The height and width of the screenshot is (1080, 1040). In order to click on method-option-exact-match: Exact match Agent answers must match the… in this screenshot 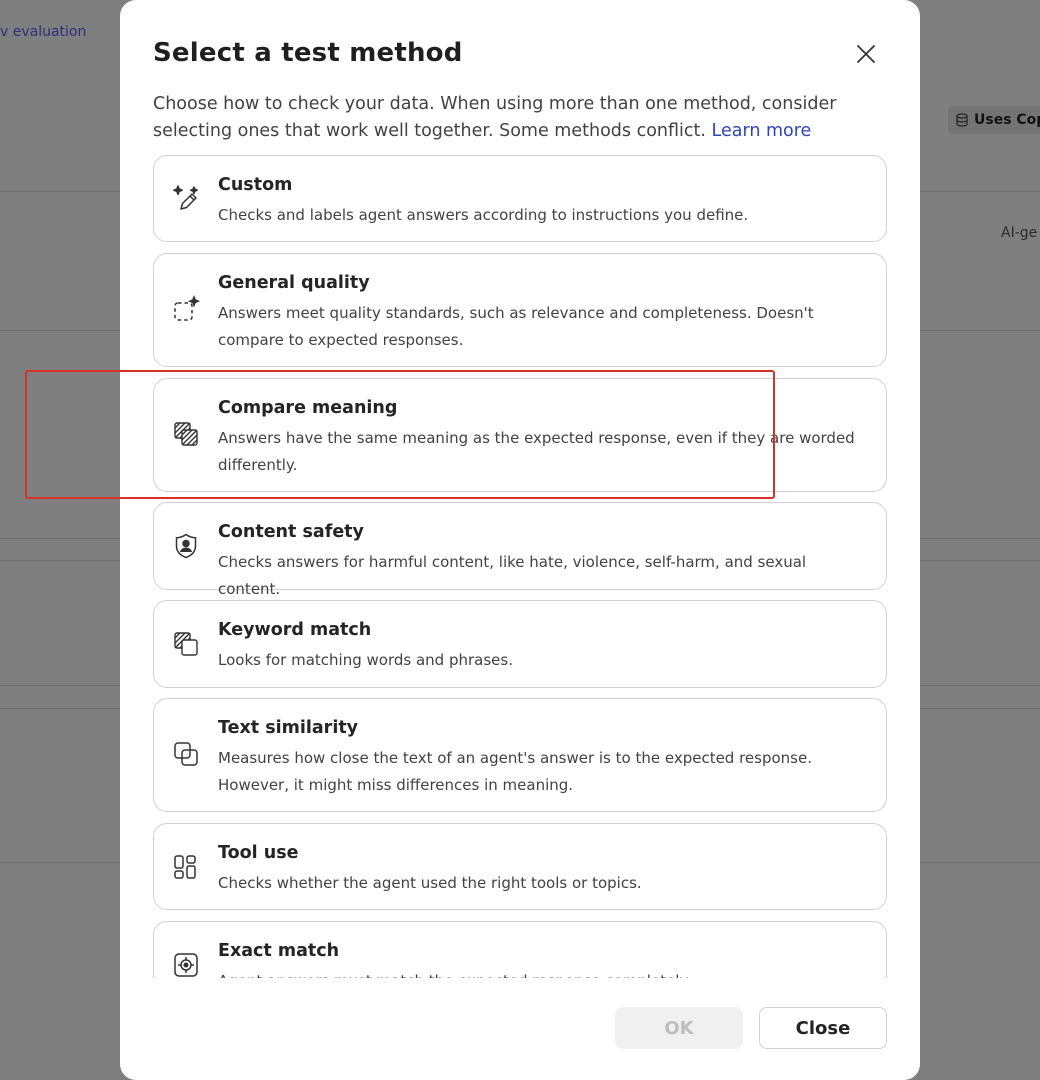, I will do `click(520, 949)`.